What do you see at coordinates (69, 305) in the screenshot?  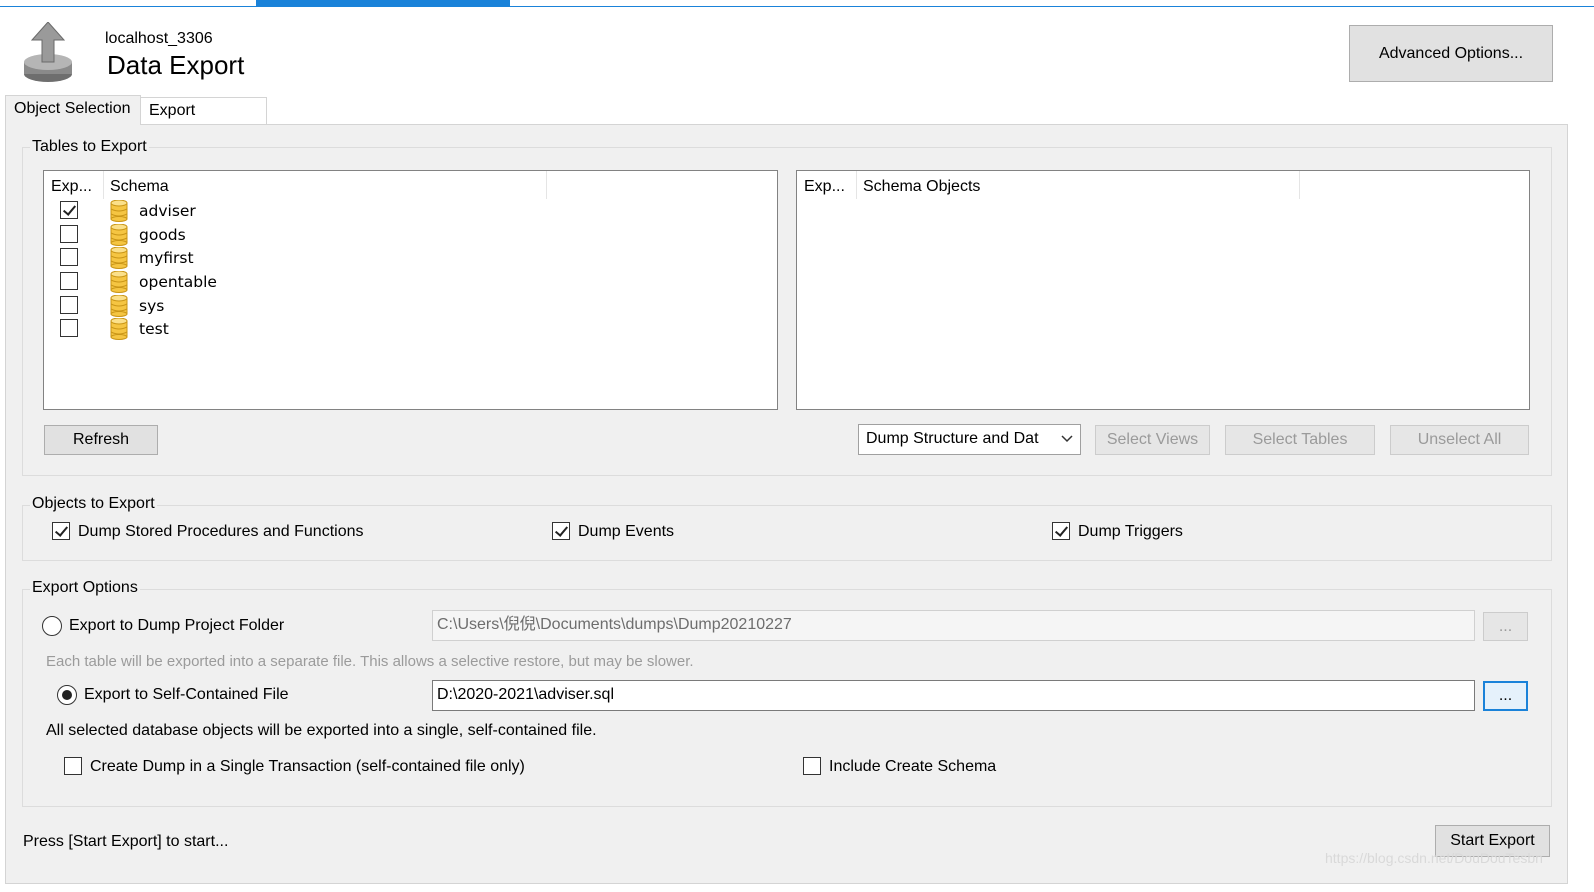 I see `schema-checkbox-sys` at bounding box center [69, 305].